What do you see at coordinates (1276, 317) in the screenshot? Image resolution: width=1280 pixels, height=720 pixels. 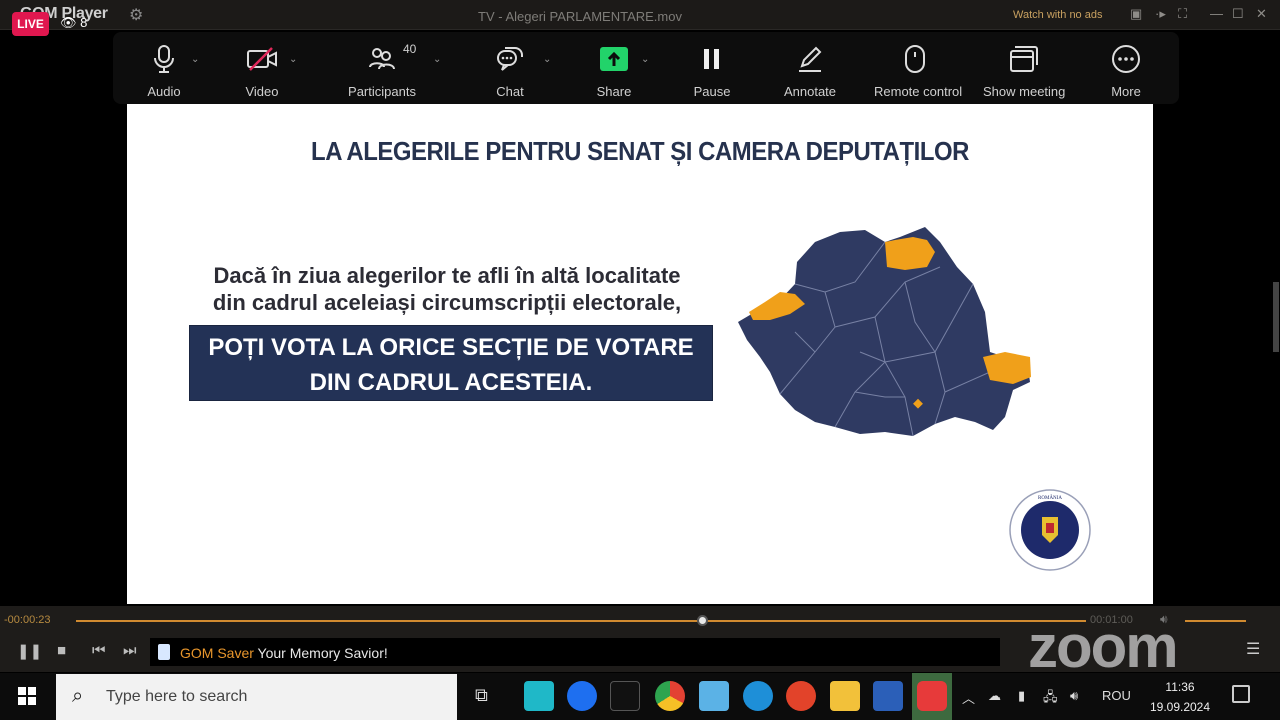 I see `vertical-scrollbar` at bounding box center [1276, 317].